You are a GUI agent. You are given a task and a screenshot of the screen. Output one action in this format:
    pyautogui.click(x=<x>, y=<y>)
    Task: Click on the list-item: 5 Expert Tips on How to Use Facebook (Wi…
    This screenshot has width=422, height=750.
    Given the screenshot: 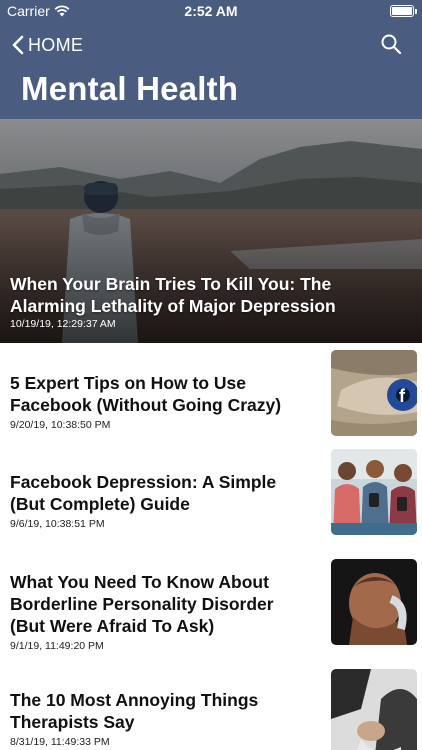 What is the action you would take?
    pyautogui.click(x=211, y=396)
    